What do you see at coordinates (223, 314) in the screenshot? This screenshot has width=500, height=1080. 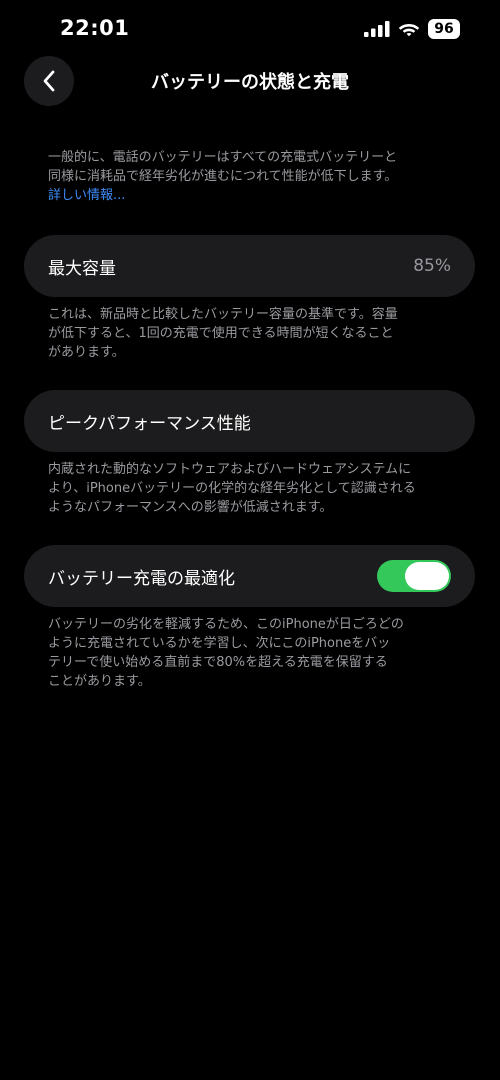 I see `footnote-line: これは、新品時と比較したバッテリー容量の基準です。容量` at bounding box center [223, 314].